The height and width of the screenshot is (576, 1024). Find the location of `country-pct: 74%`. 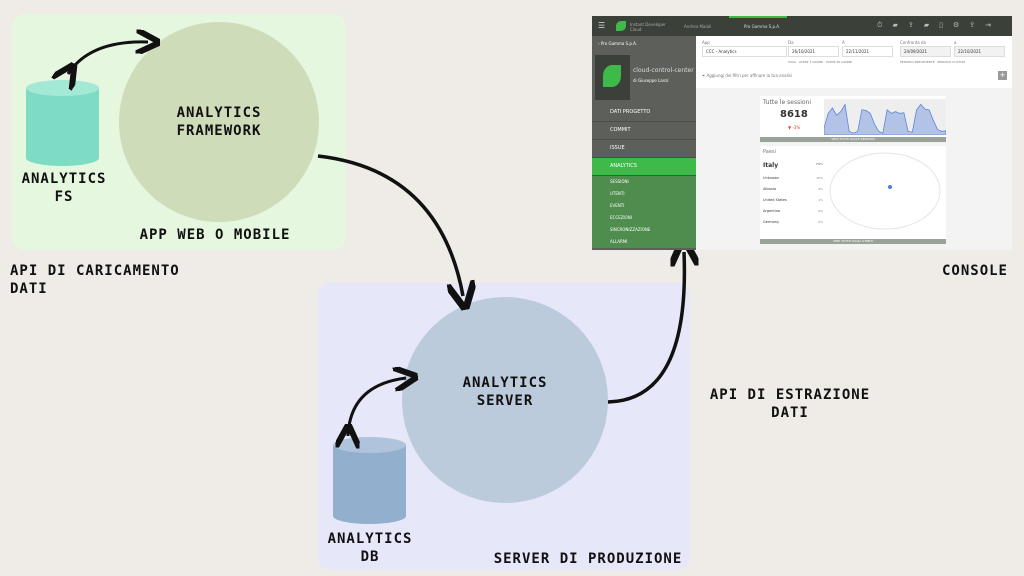

country-pct: 74% is located at coordinates (819, 164).